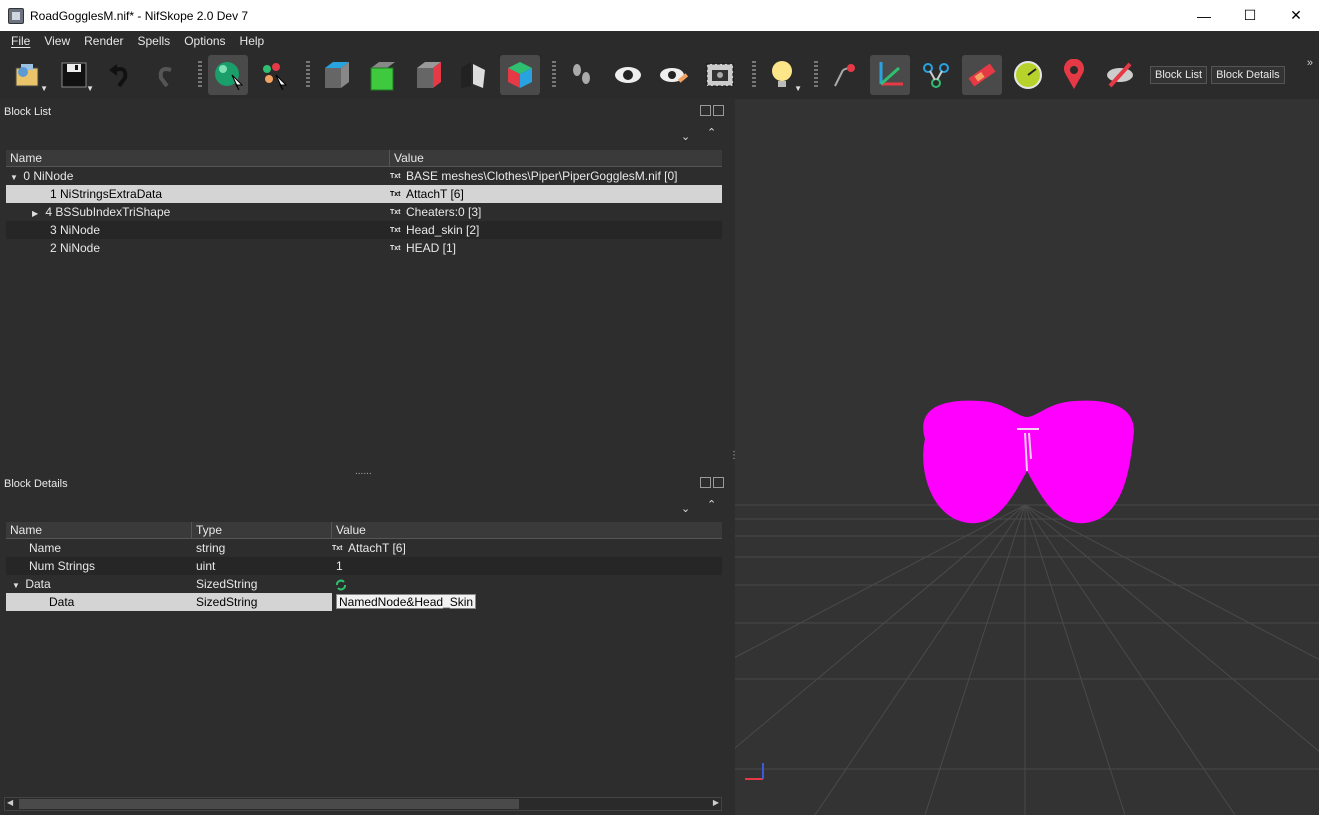 The height and width of the screenshot is (815, 1319). I want to click on close-button: ✕, so click(1296, 15).